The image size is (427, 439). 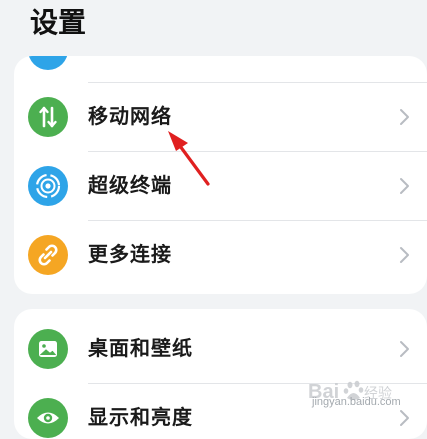 What do you see at coordinates (48, 117) in the screenshot?
I see `mobile-data-icon` at bounding box center [48, 117].